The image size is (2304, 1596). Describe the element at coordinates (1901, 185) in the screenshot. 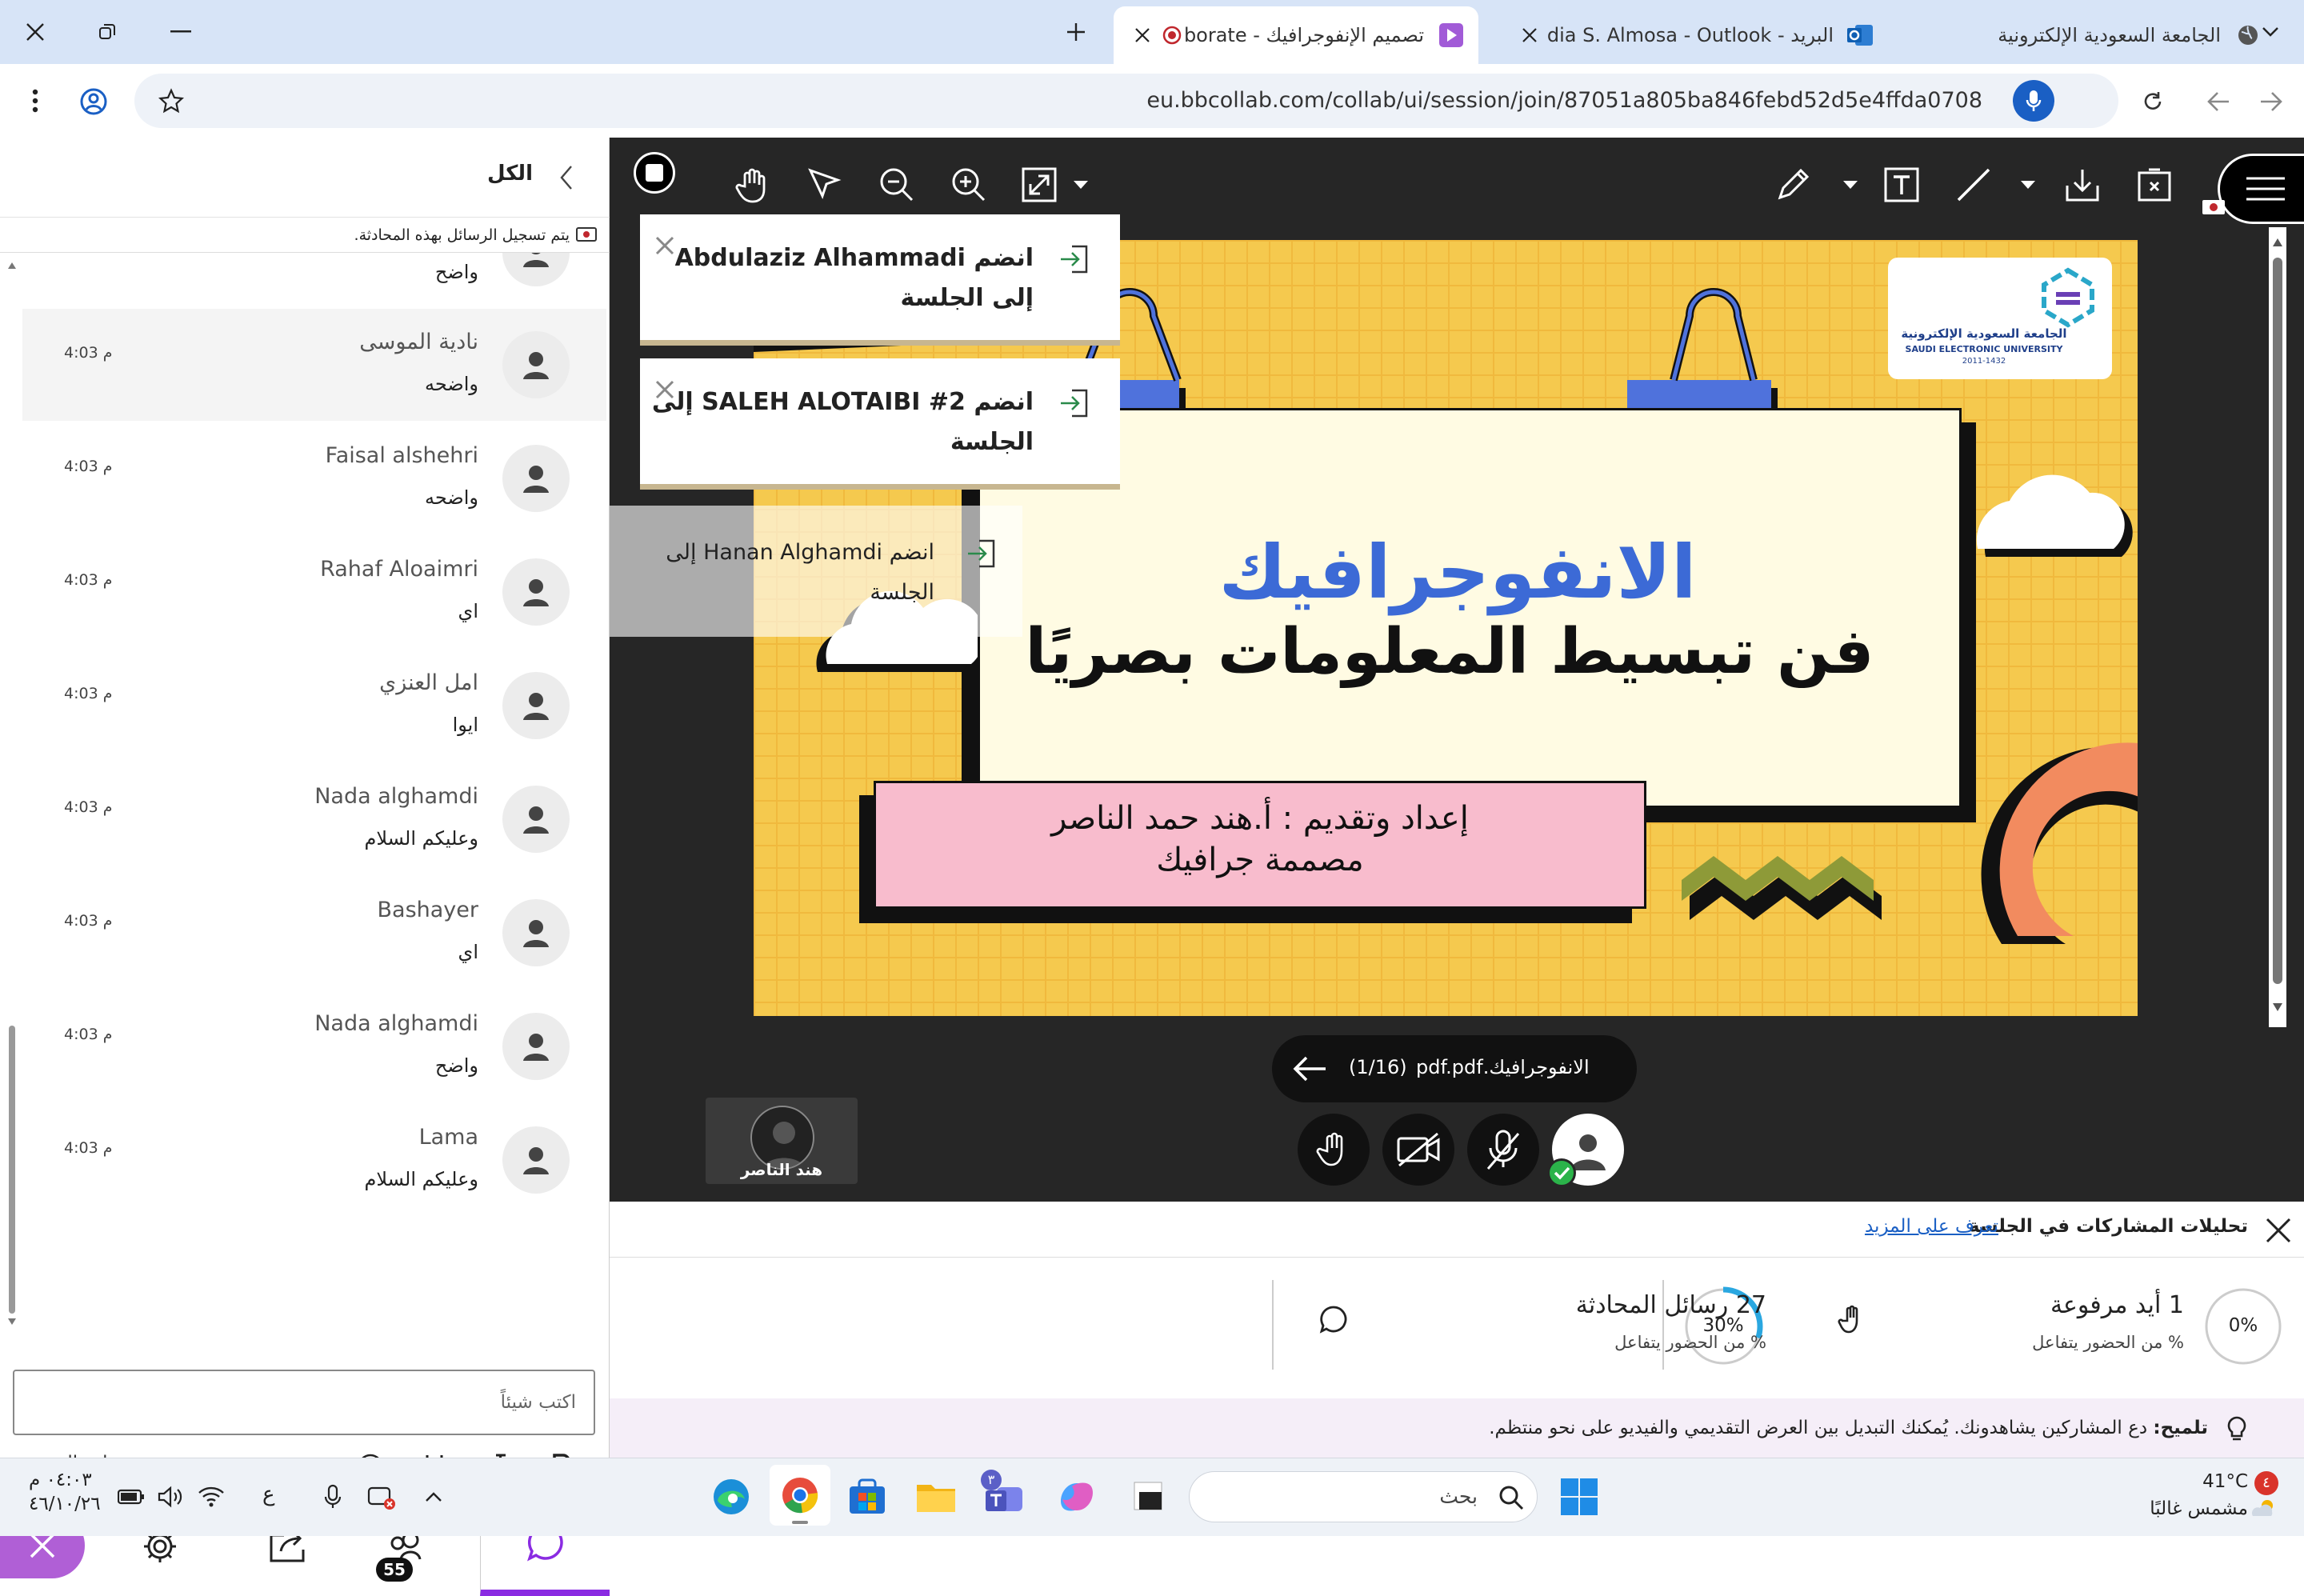

I see `text-tool-icon` at that location.